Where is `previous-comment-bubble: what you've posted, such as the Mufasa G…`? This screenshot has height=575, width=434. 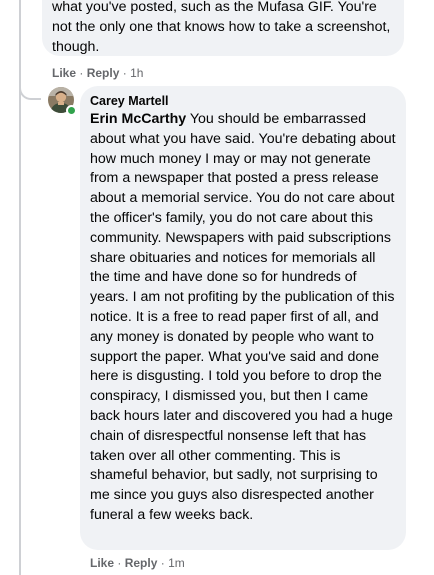
previous-comment-bubble: what you've posted, such as the Mufasa G… is located at coordinates (223, 28).